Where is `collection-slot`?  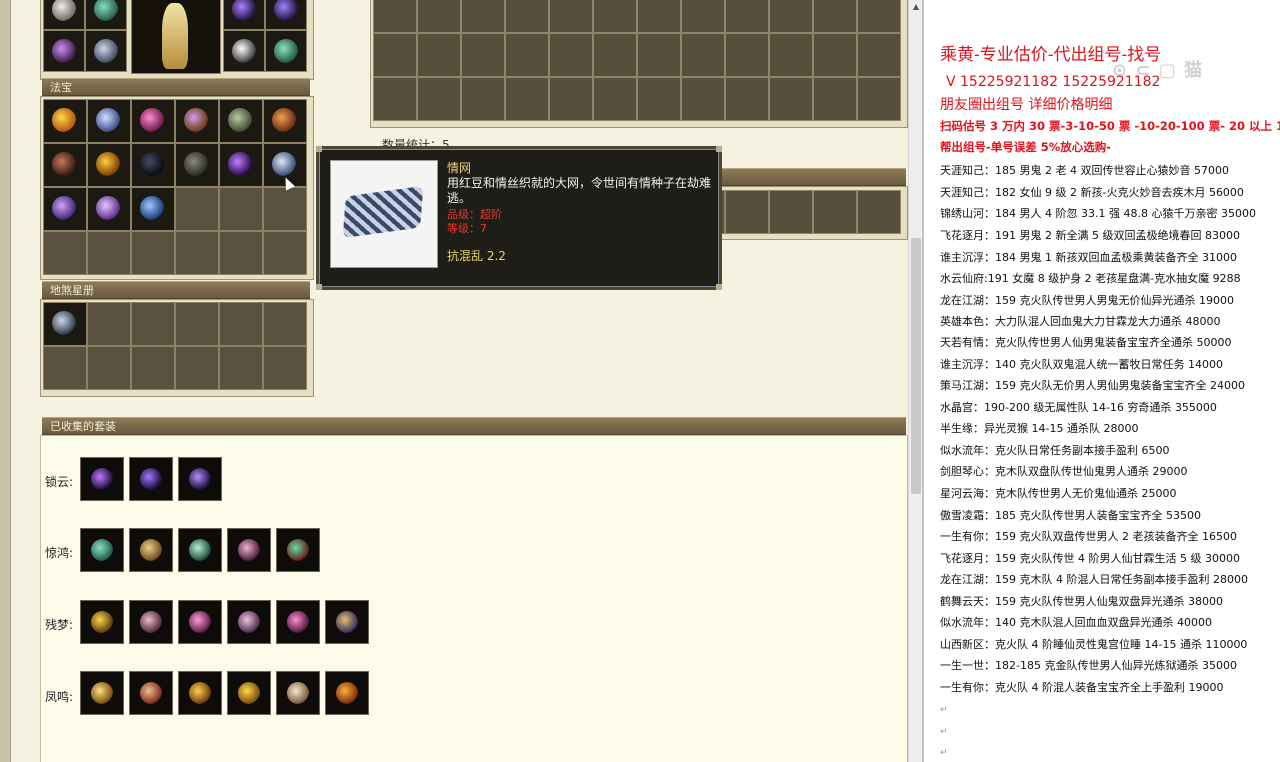 collection-slot is located at coordinates (65, 324).